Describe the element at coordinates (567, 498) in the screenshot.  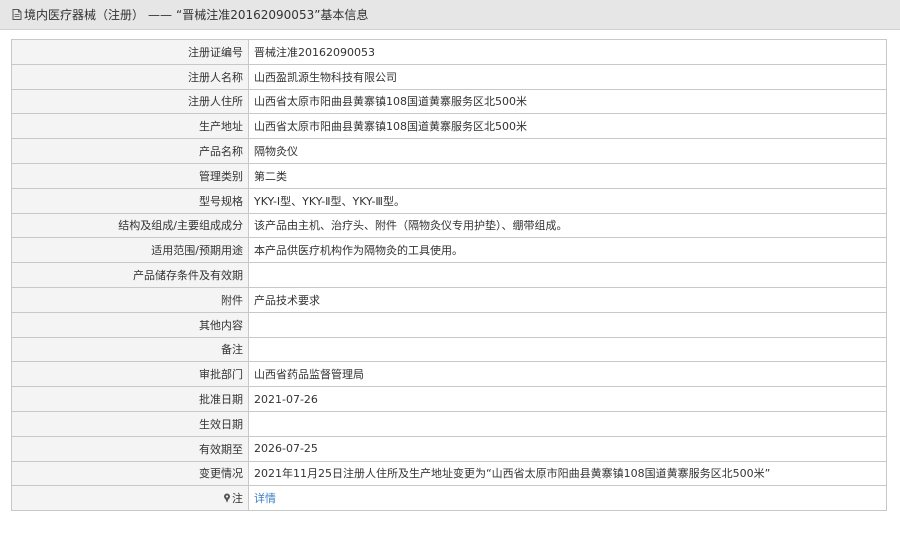
I see `note-value-cell: 详情` at that location.